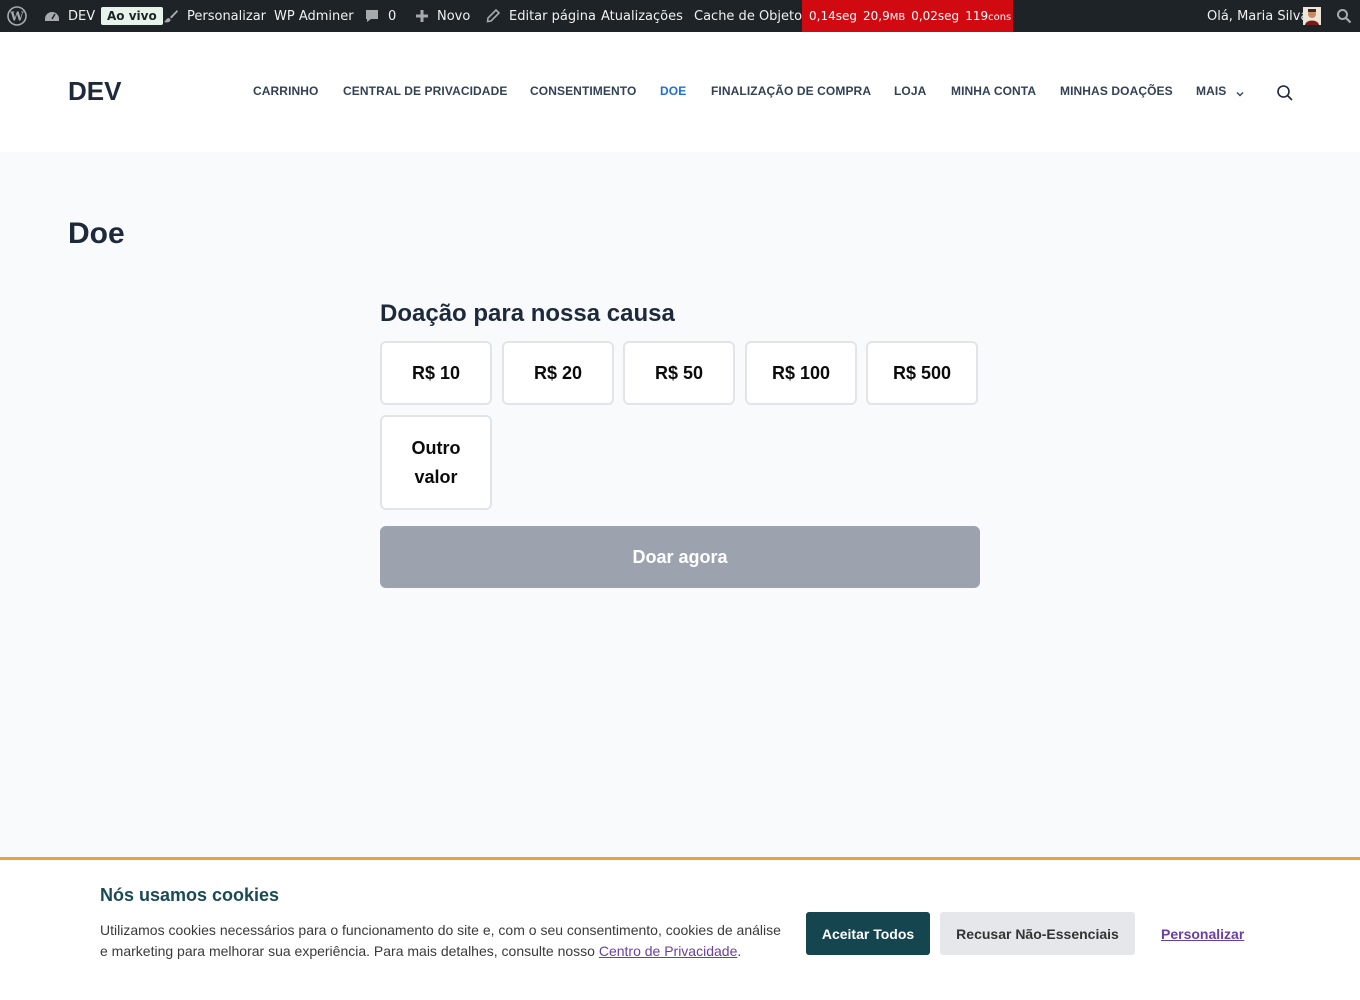 The width and height of the screenshot is (1360, 1000). Describe the element at coordinates (897, 17) in the screenshot. I see `memory-unit: MB` at that location.